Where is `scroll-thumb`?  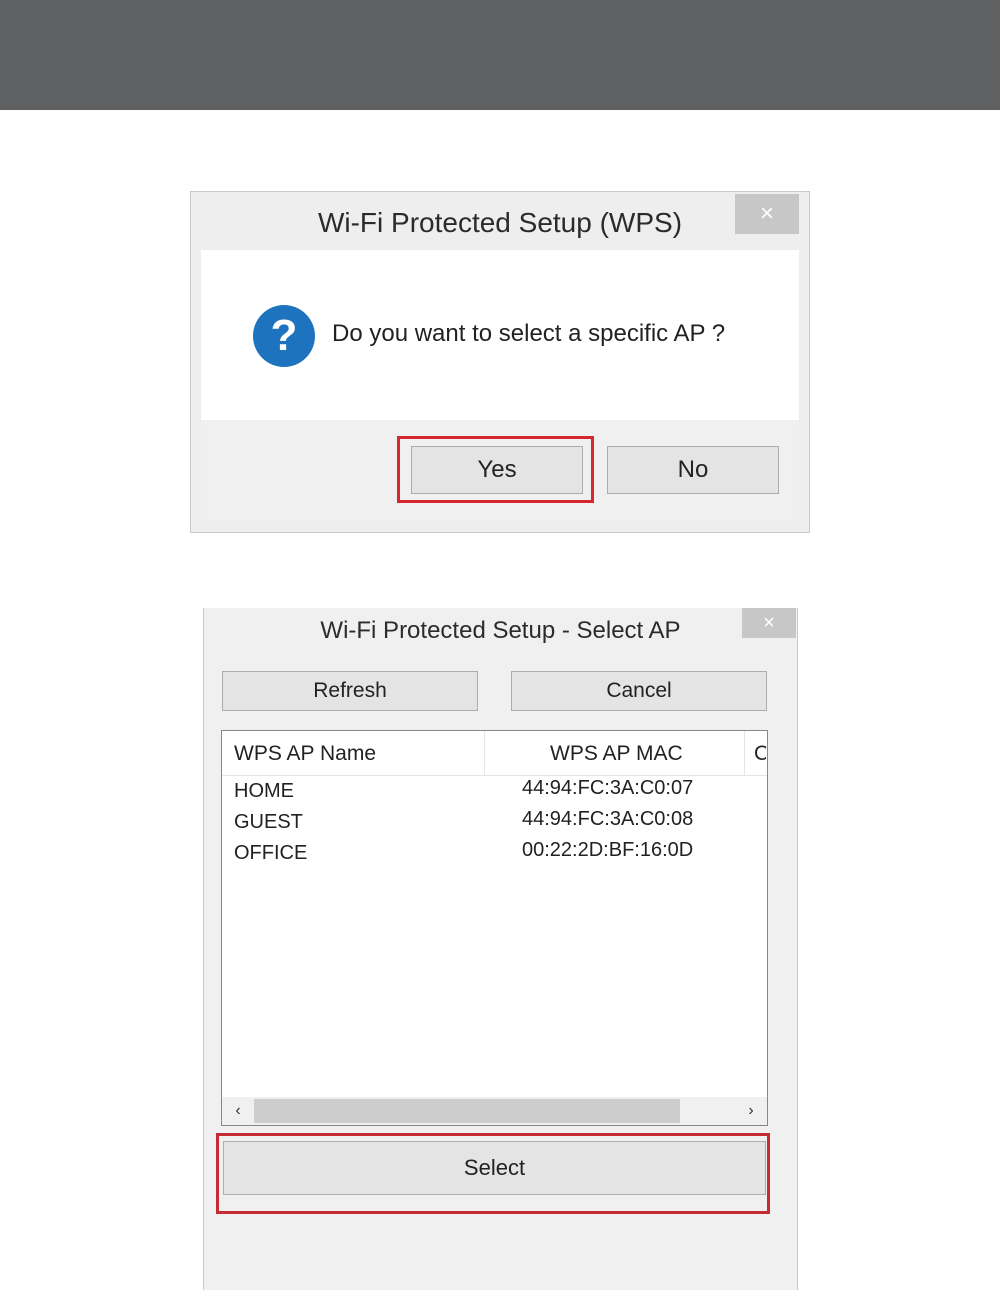 scroll-thumb is located at coordinates (467, 1111).